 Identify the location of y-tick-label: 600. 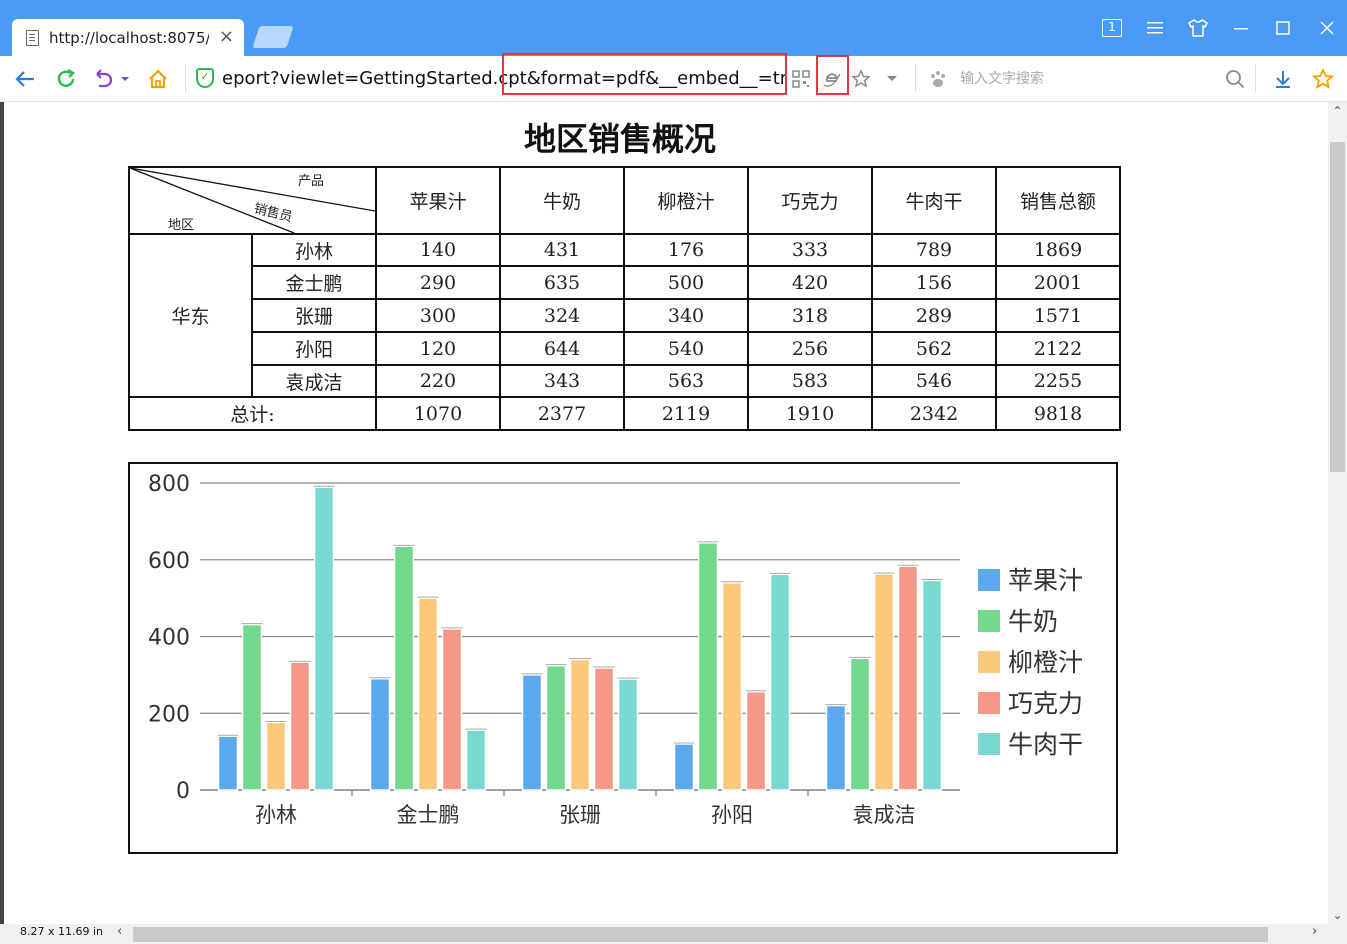
(169, 561).